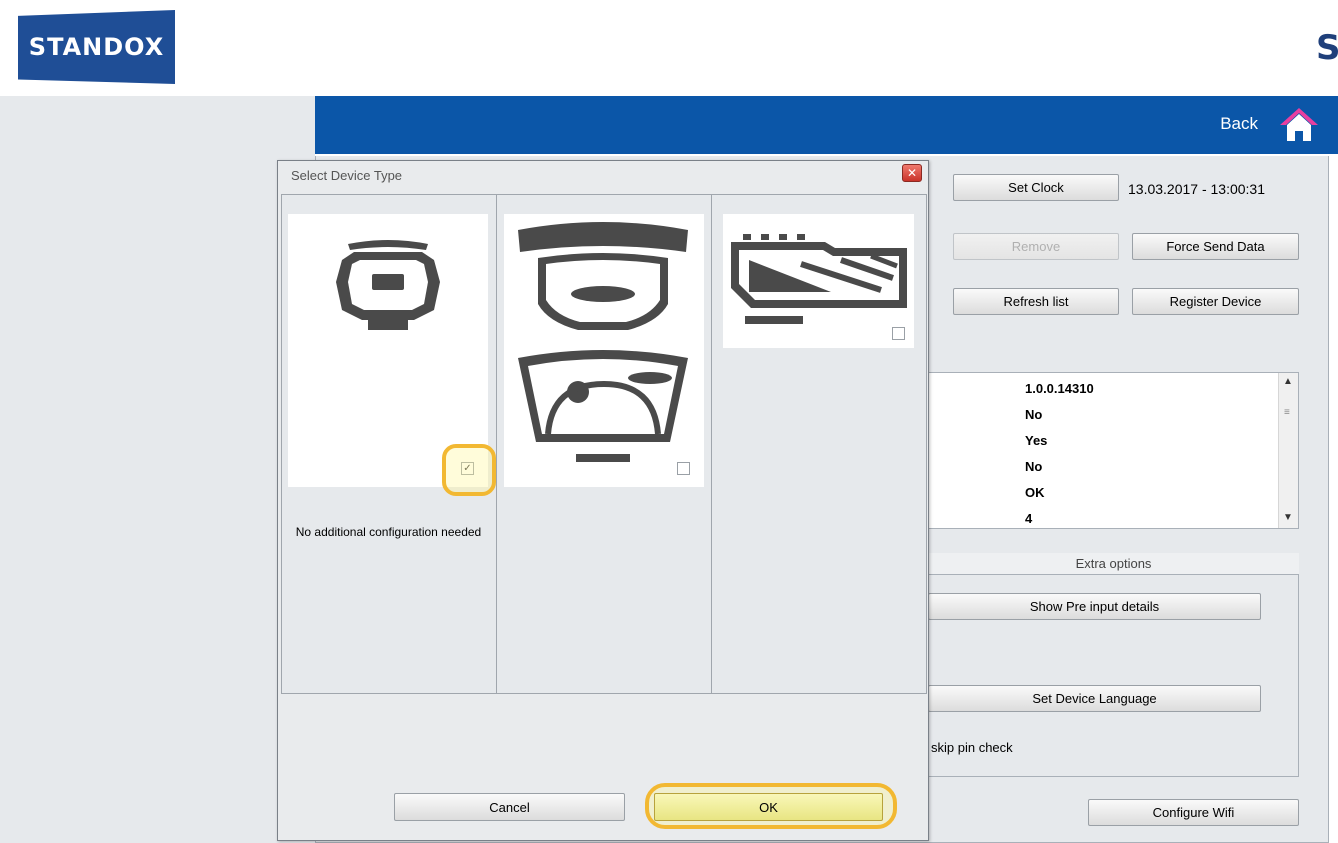  Describe the element at coordinates (1113, 564) in the screenshot. I see `extra-options-header: Extra options` at that location.